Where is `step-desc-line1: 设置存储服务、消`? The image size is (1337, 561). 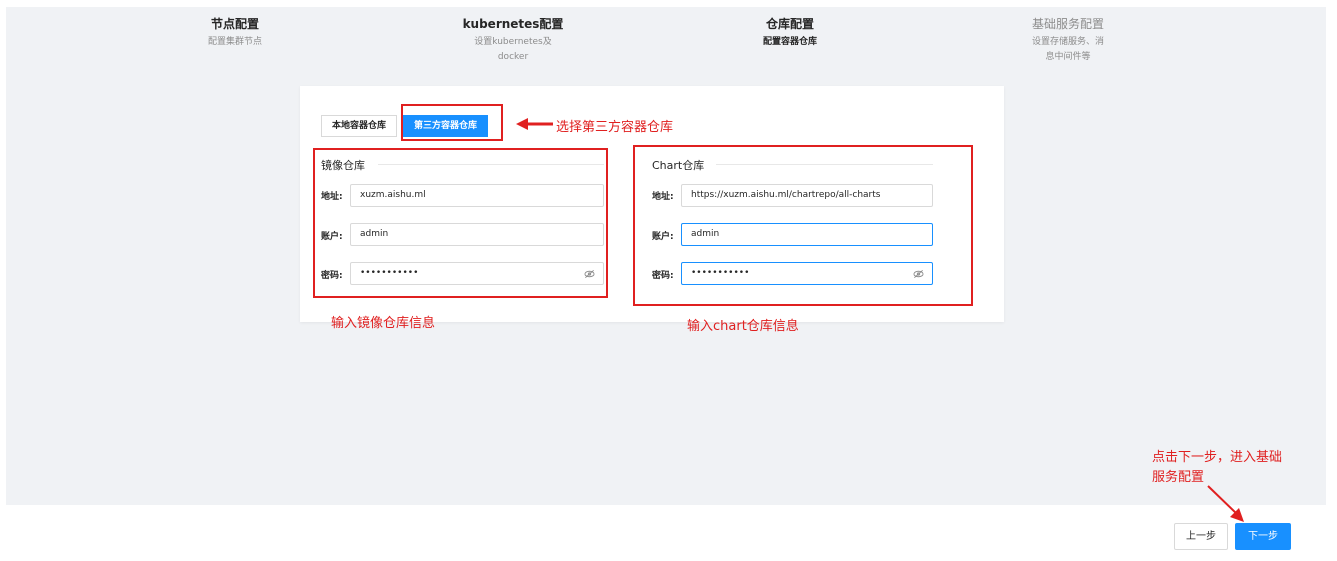
step-desc-line1: 设置存储服务、消 is located at coordinates (1067, 42).